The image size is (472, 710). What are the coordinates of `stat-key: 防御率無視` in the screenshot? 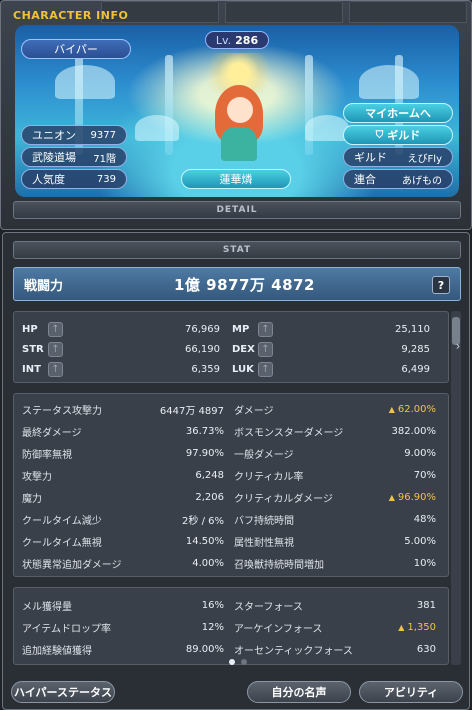 It's located at (47, 455).